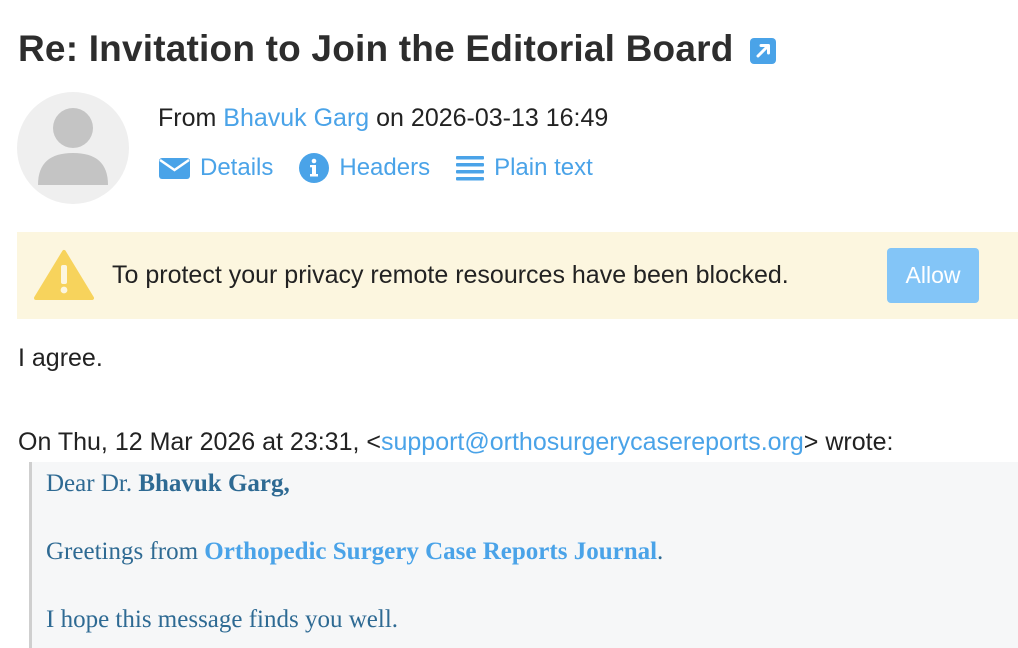 Image resolution: width=1018 pixels, height=648 pixels. Describe the element at coordinates (60, 358) in the screenshot. I see `reply-text: I agree.` at that location.